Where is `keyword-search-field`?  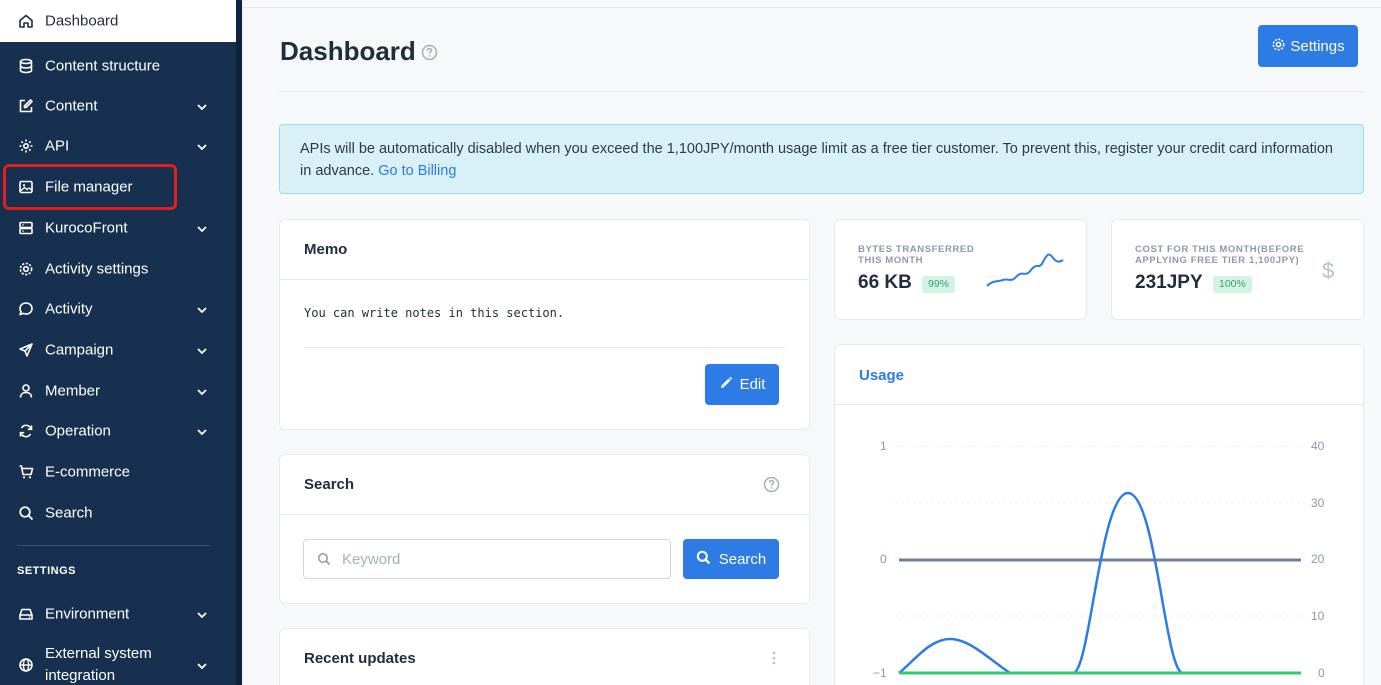
keyword-search-field is located at coordinates (487, 559).